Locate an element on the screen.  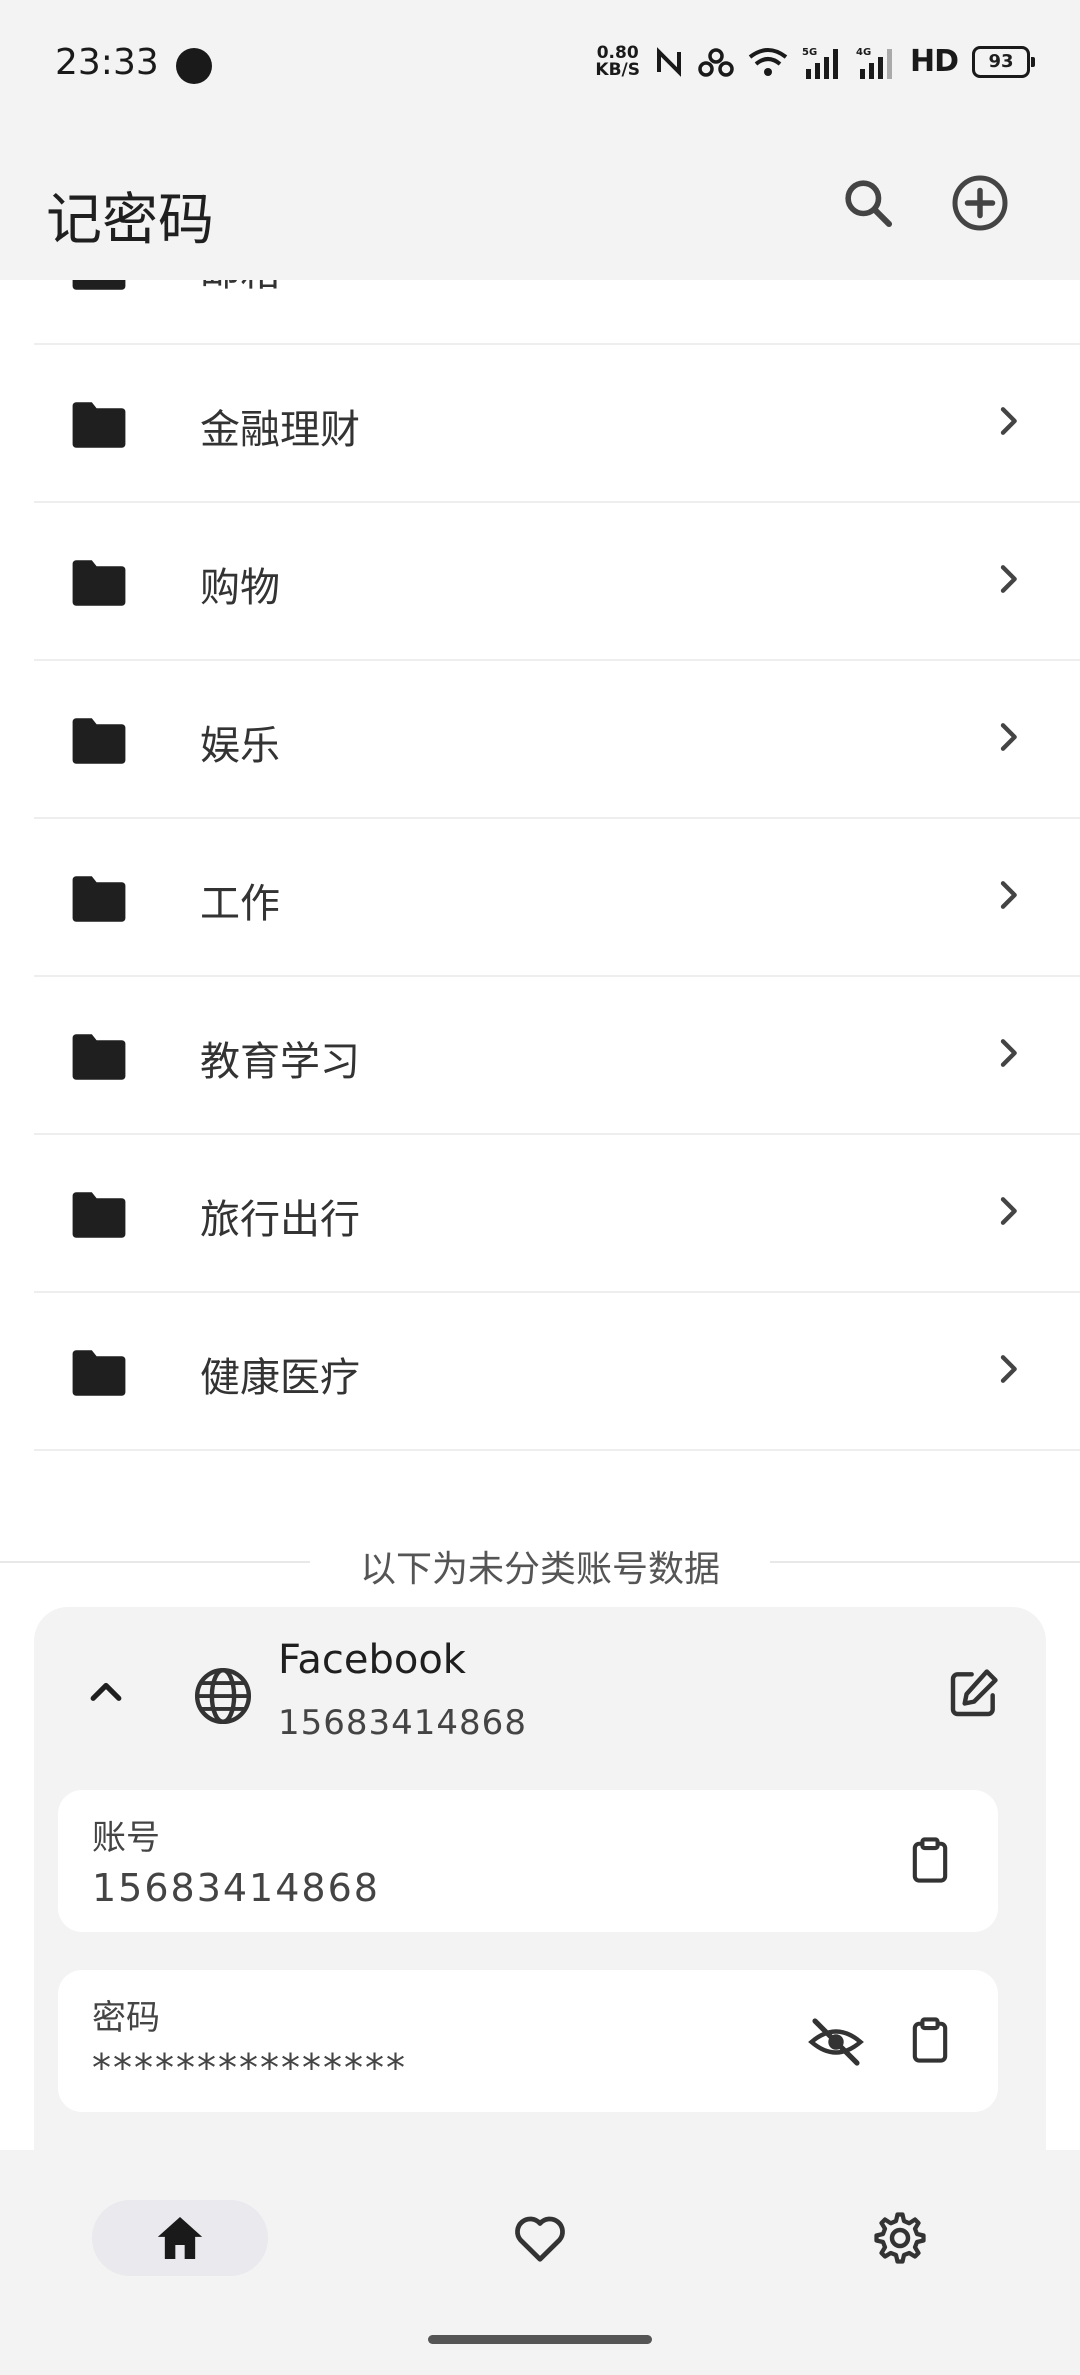
settings-icon is located at coordinates (900, 2238).